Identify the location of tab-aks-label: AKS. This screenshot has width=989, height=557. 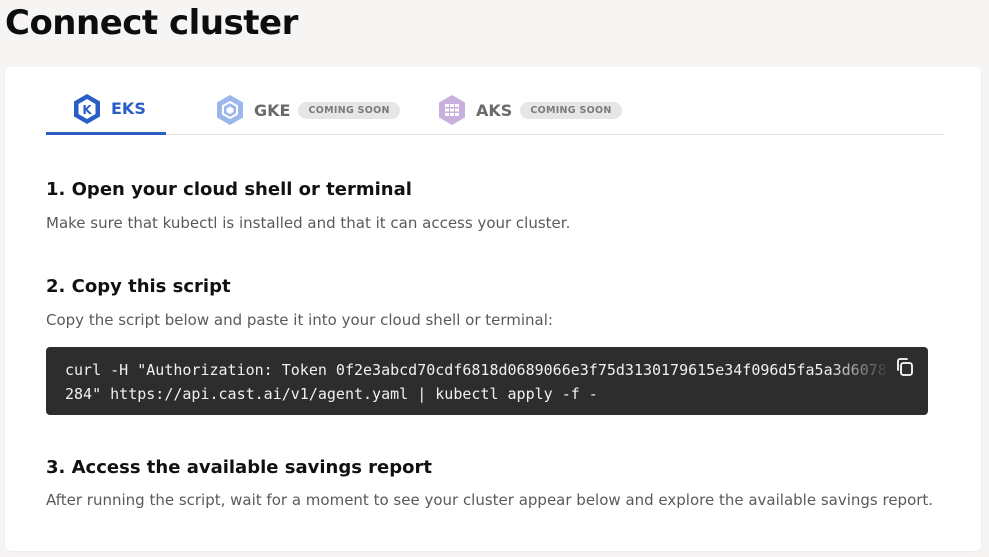
(494, 110).